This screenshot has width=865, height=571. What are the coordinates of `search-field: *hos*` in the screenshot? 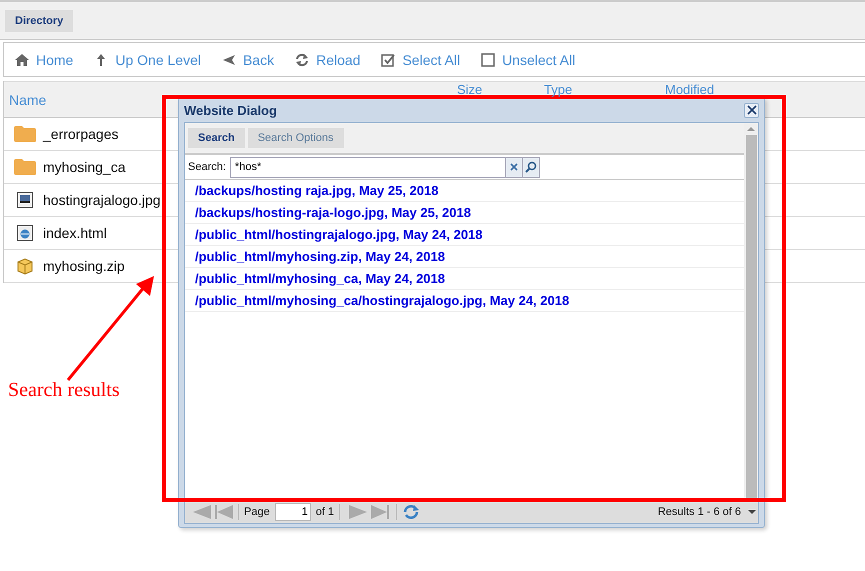 It's located at (368, 167).